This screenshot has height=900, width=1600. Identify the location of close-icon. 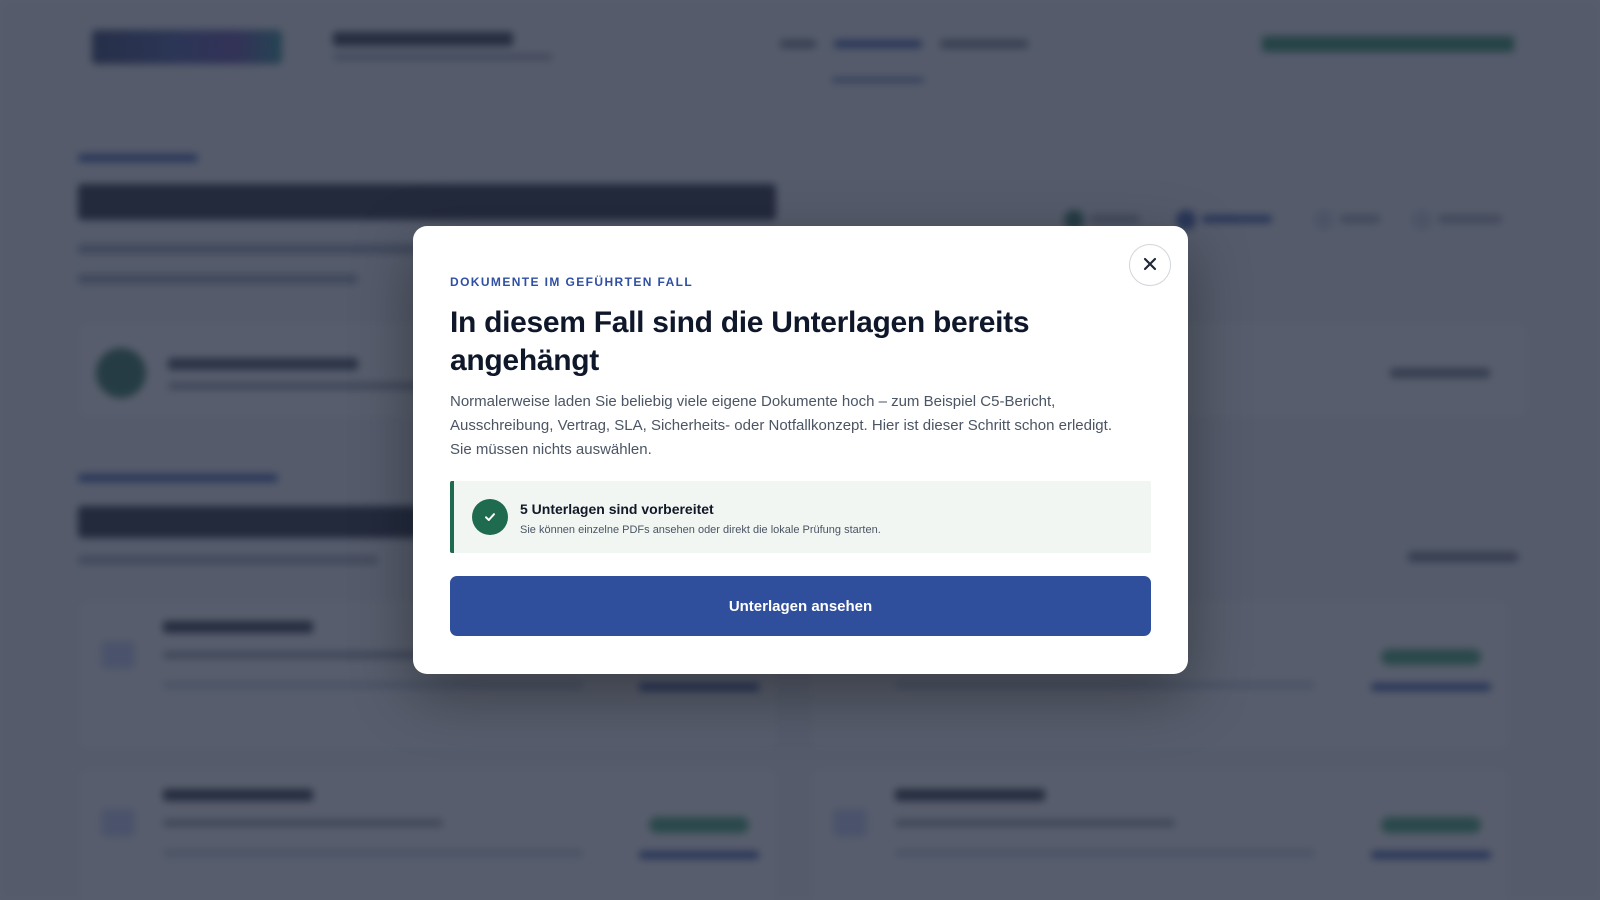
(1150, 265).